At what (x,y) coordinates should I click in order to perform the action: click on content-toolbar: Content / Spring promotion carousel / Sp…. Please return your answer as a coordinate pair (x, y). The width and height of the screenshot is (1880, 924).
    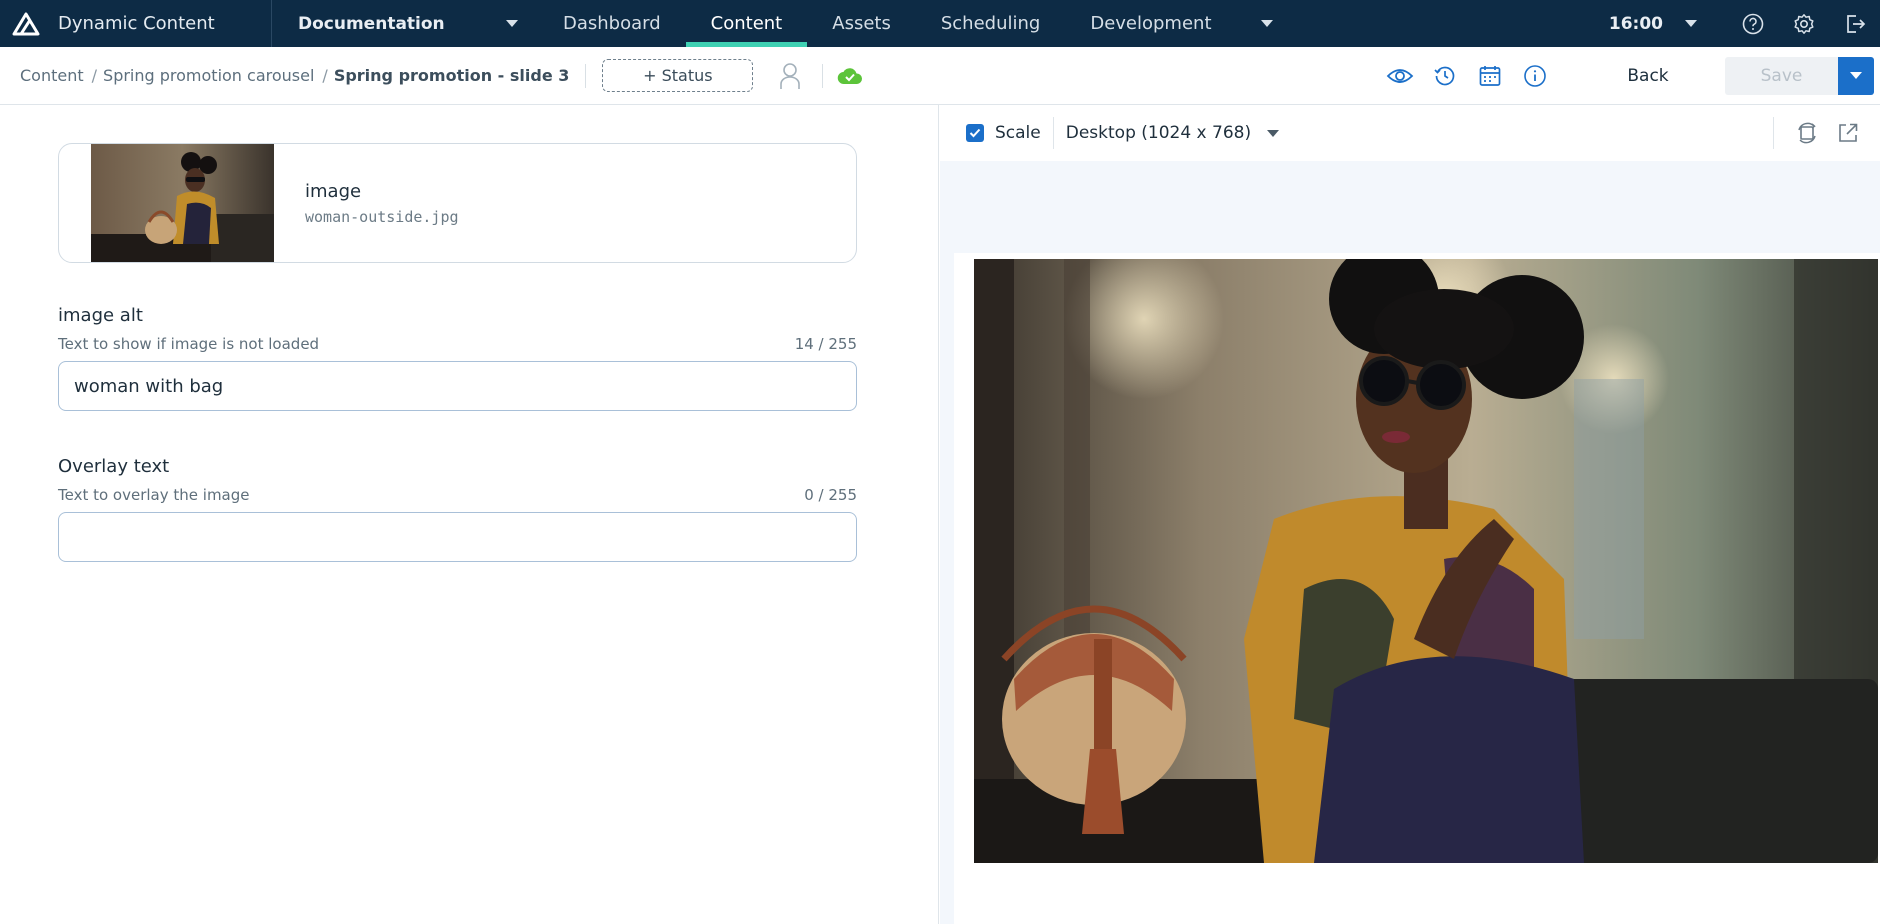
    Looking at the image, I should click on (940, 76).